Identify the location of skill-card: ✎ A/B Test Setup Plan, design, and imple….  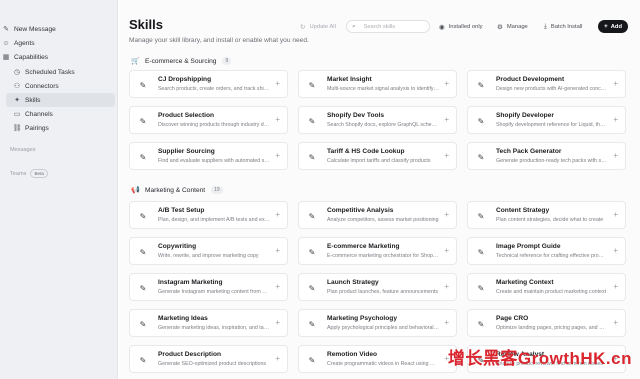
(208, 215).